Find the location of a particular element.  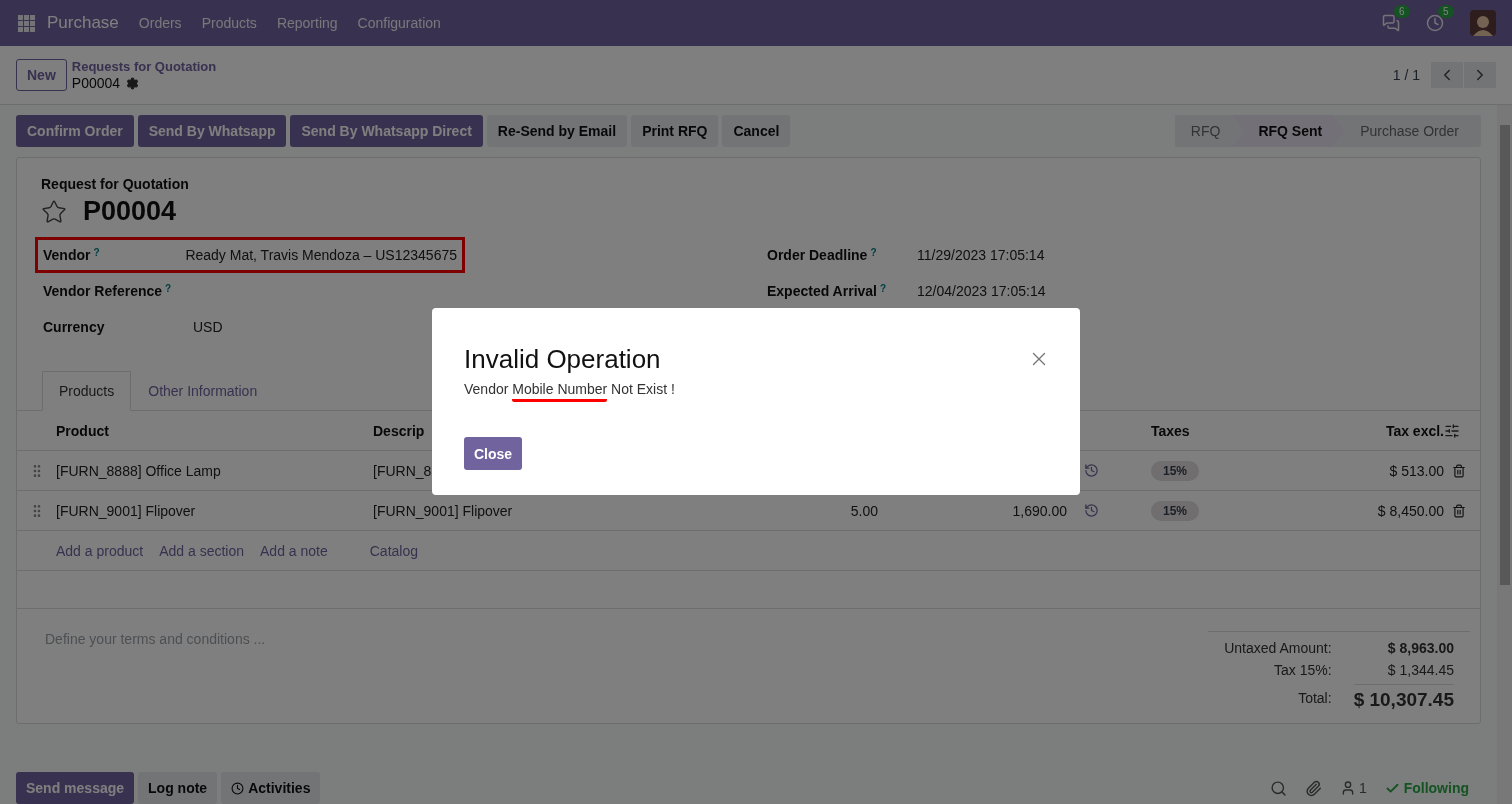

table-cell-text: $ 8,450.00 is located at coordinates (1410, 510).